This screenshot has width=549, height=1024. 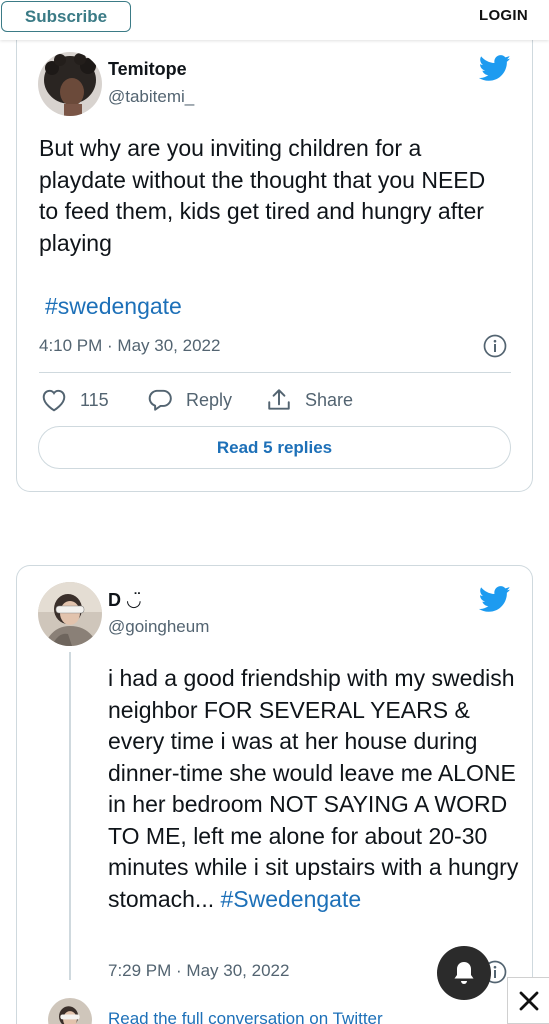 What do you see at coordinates (245, 1016) in the screenshot?
I see `read-conversation-link: Read the full conversation on Twitter` at bounding box center [245, 1016].